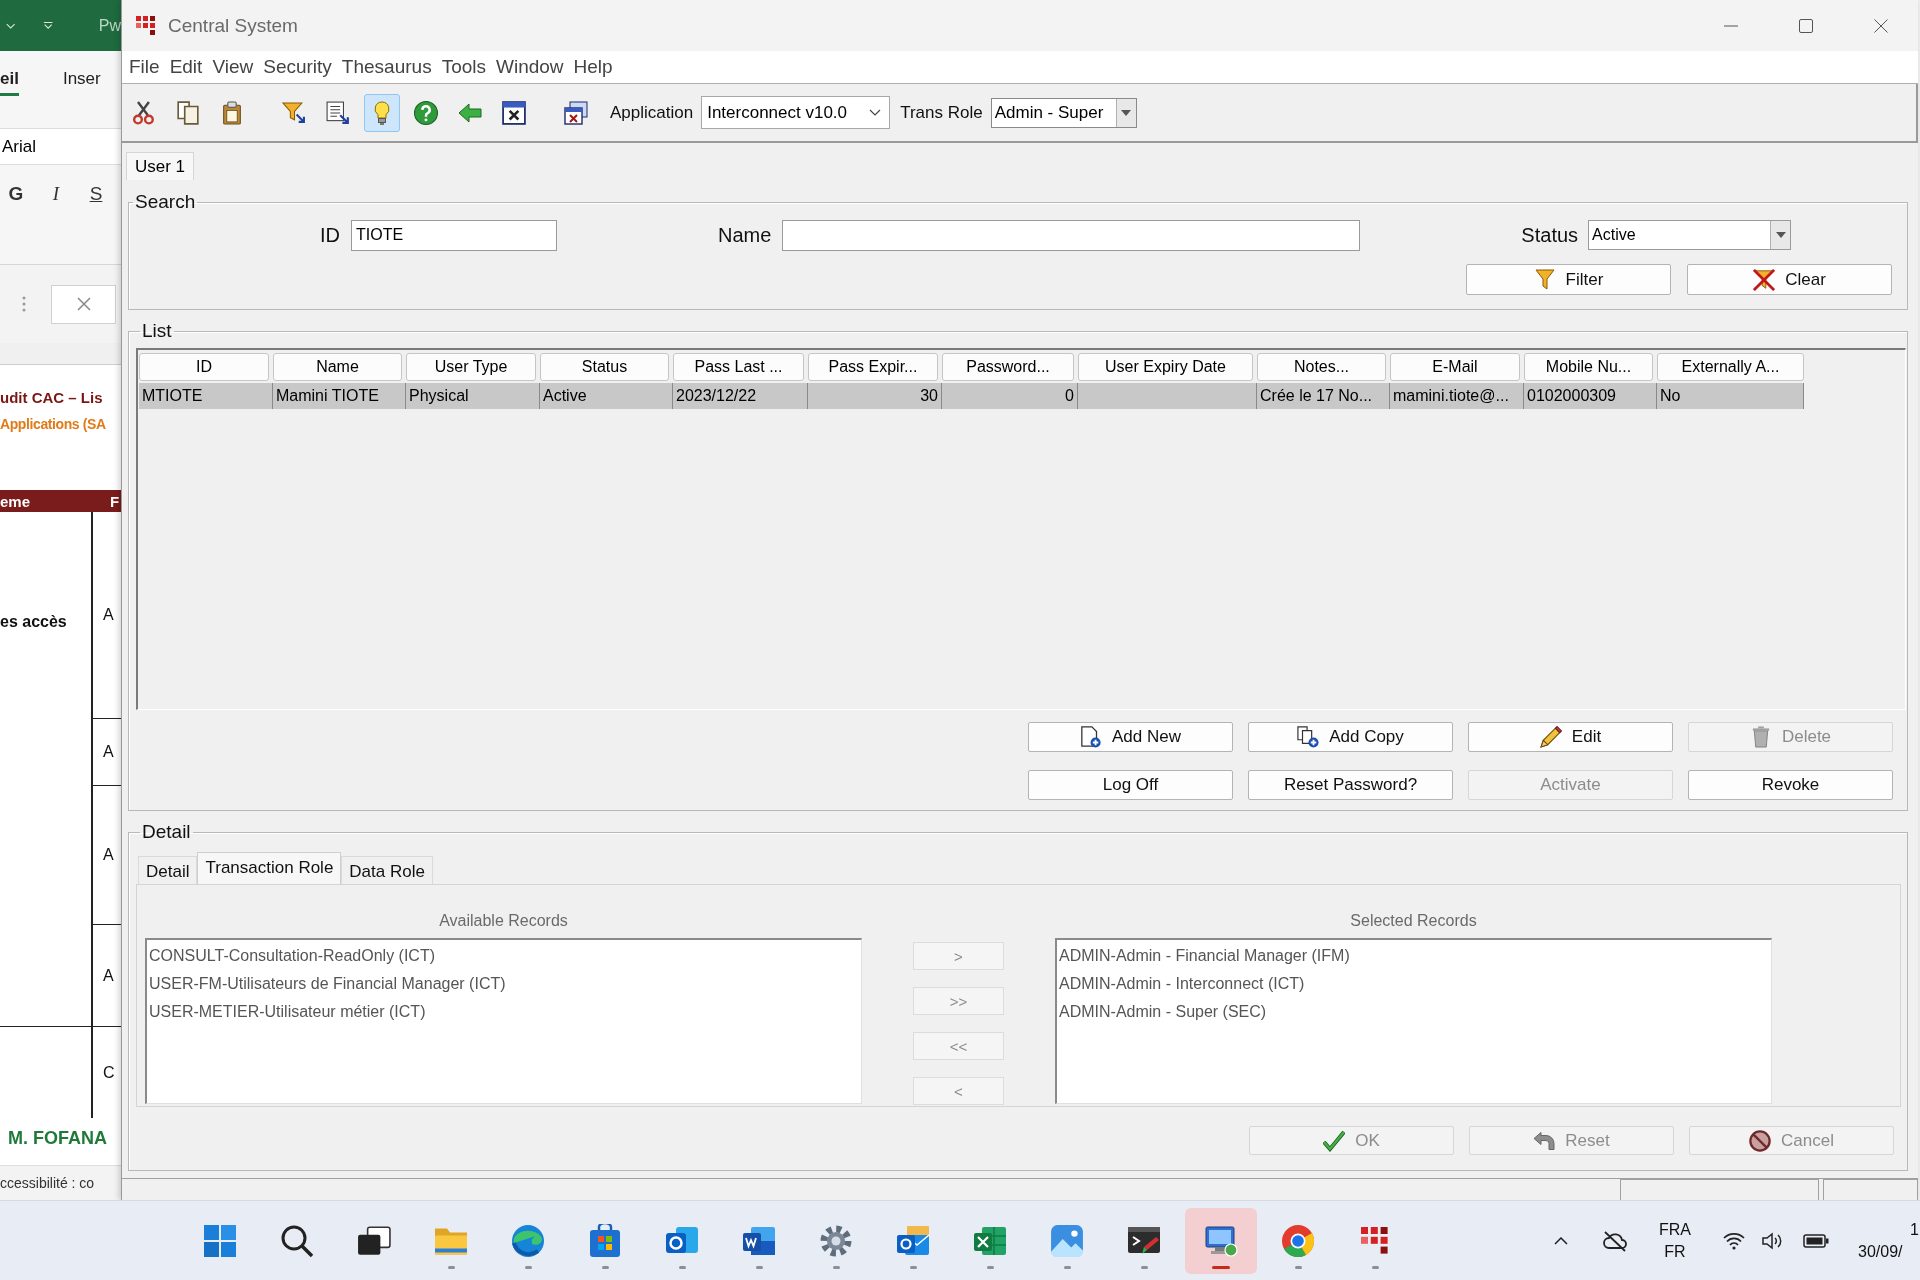 The height and width of the screenshot is (1280, 1920). What do you see at coordinates (297, 1240) in the screenshot?
I see `search-icon` at bounding box center [297, 1240].